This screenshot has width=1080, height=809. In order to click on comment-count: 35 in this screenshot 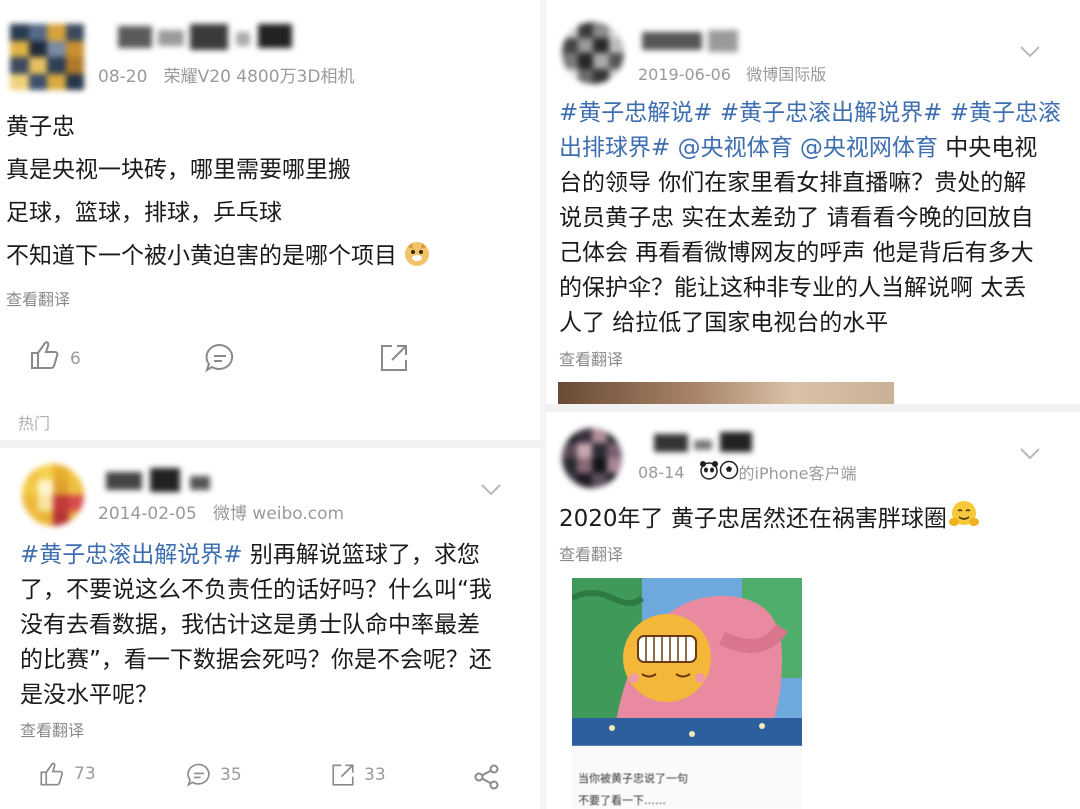, I will do `click(231, 775)`.